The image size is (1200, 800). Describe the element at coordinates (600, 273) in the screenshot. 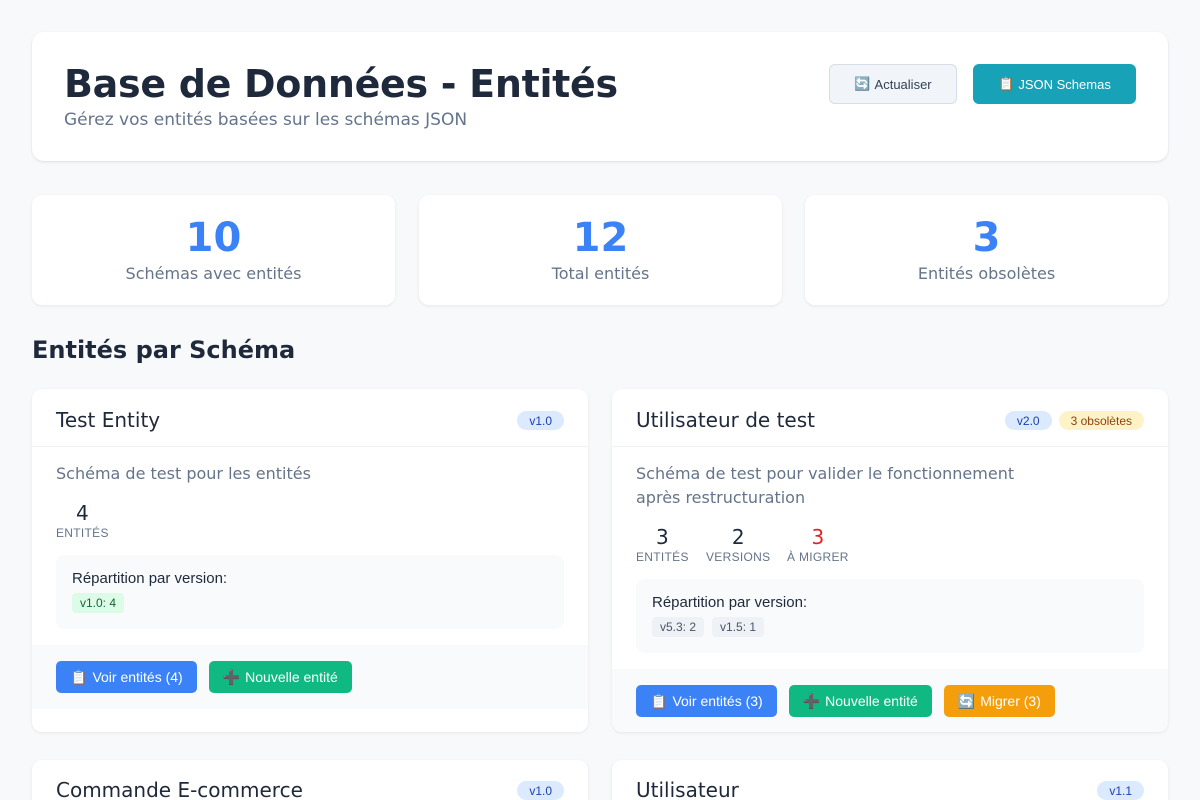

I see `stat-label: Total entités` at that location.